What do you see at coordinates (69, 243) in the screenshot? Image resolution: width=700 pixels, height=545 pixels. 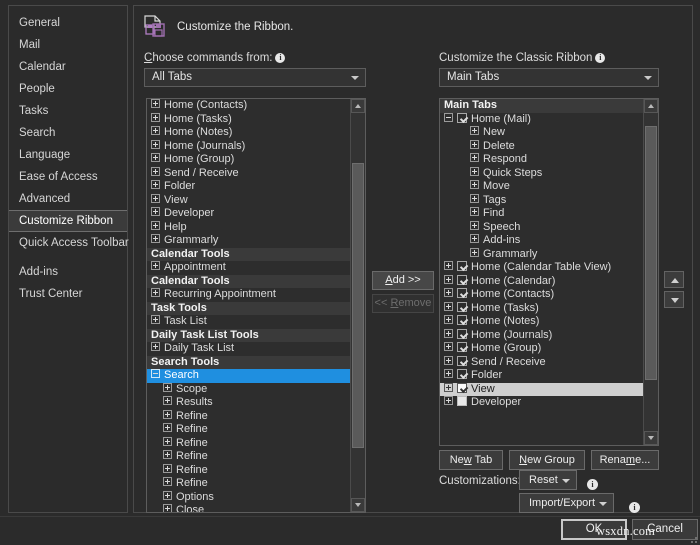 I see `sidebar-item-quick-access-toolbar: Quick Access Toolbar` at bounding box center [69, 243].